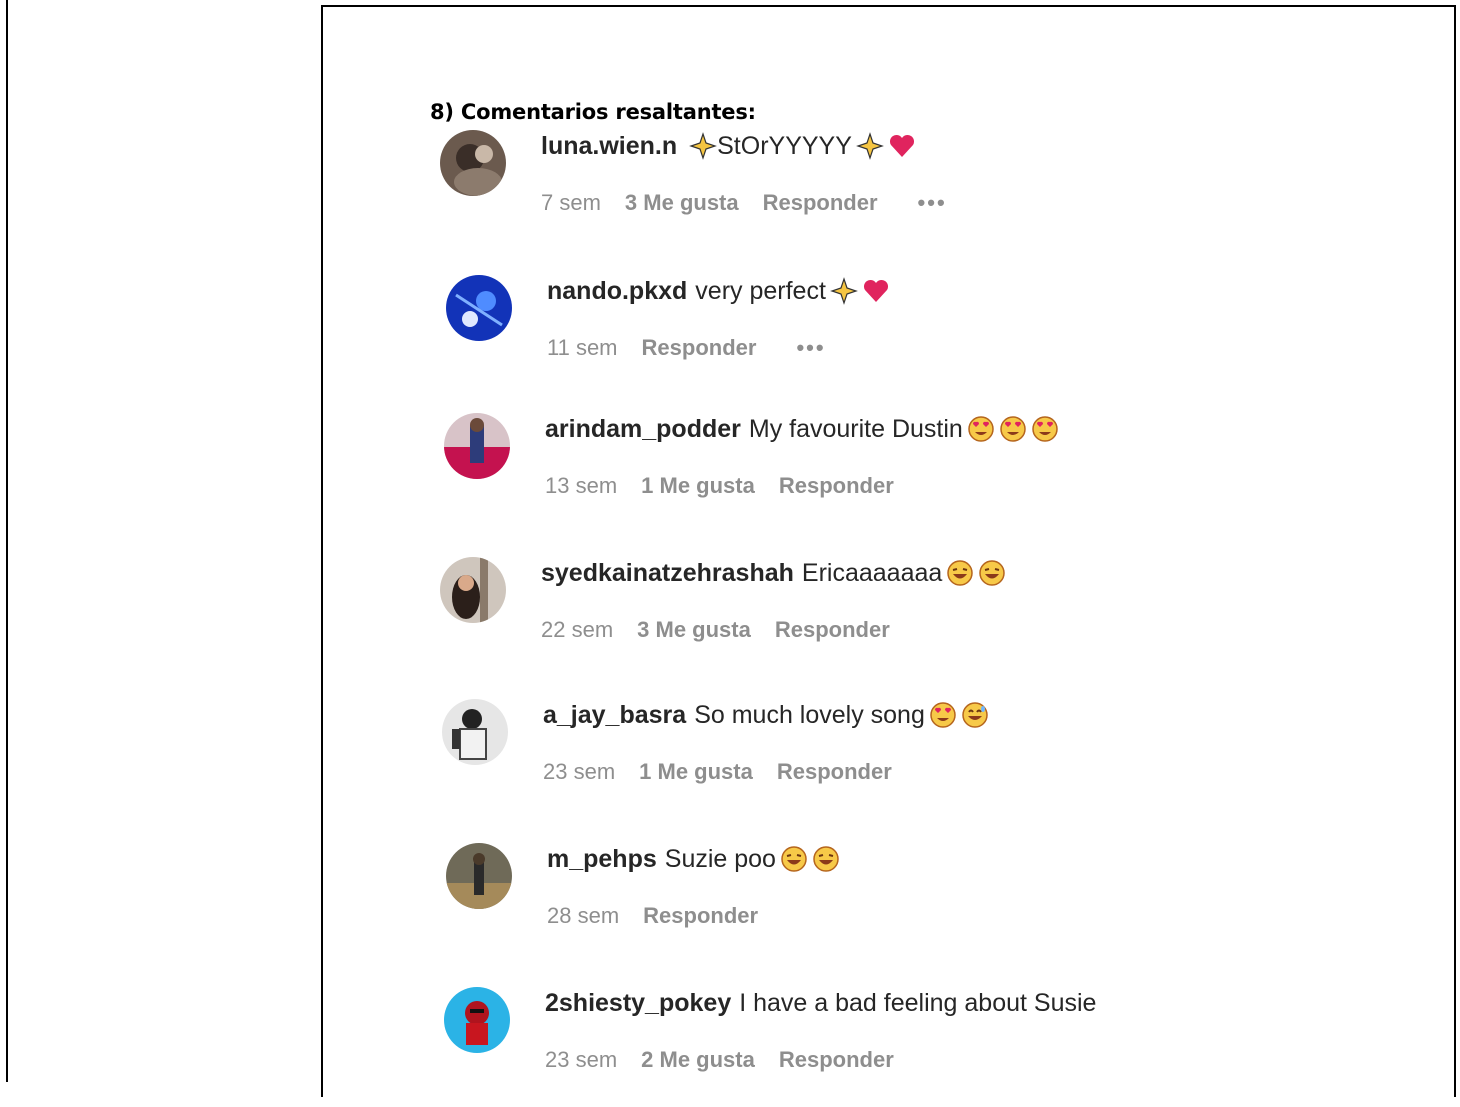 The height and width of the screenshot is (1107, 1460). What do you see at coordinates (577, 629) in the screenshot?
I see `comment-time: 22 sem` at bounding box center [577, 629].